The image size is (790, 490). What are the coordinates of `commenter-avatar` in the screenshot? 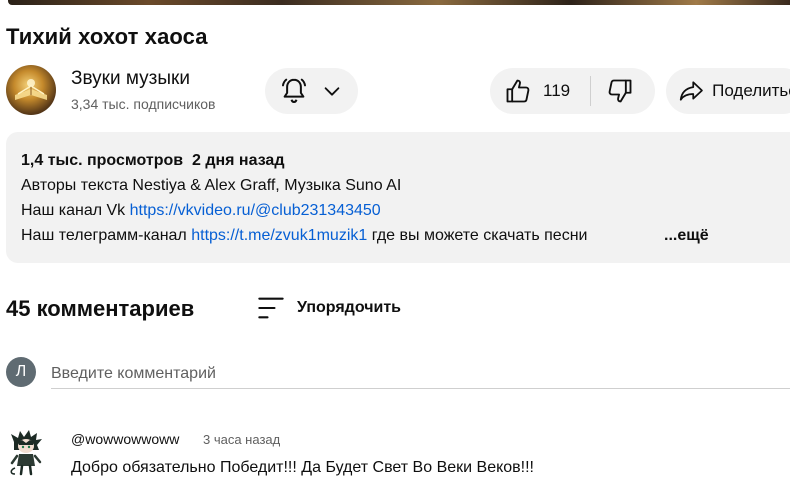 It's located at (26, 452).